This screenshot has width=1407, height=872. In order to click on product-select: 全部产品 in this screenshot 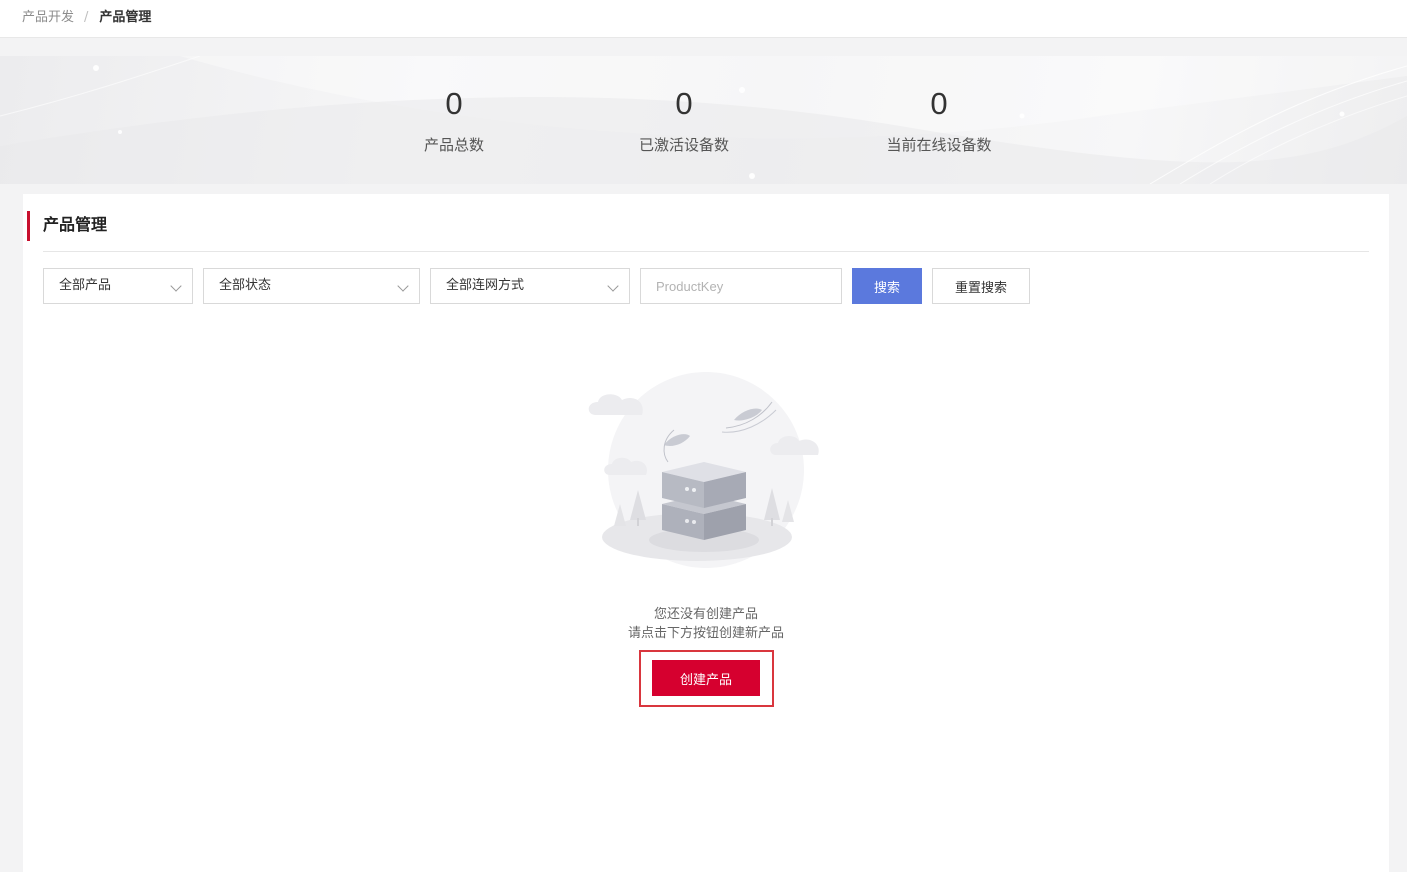, I will do `click(118, 286)`.